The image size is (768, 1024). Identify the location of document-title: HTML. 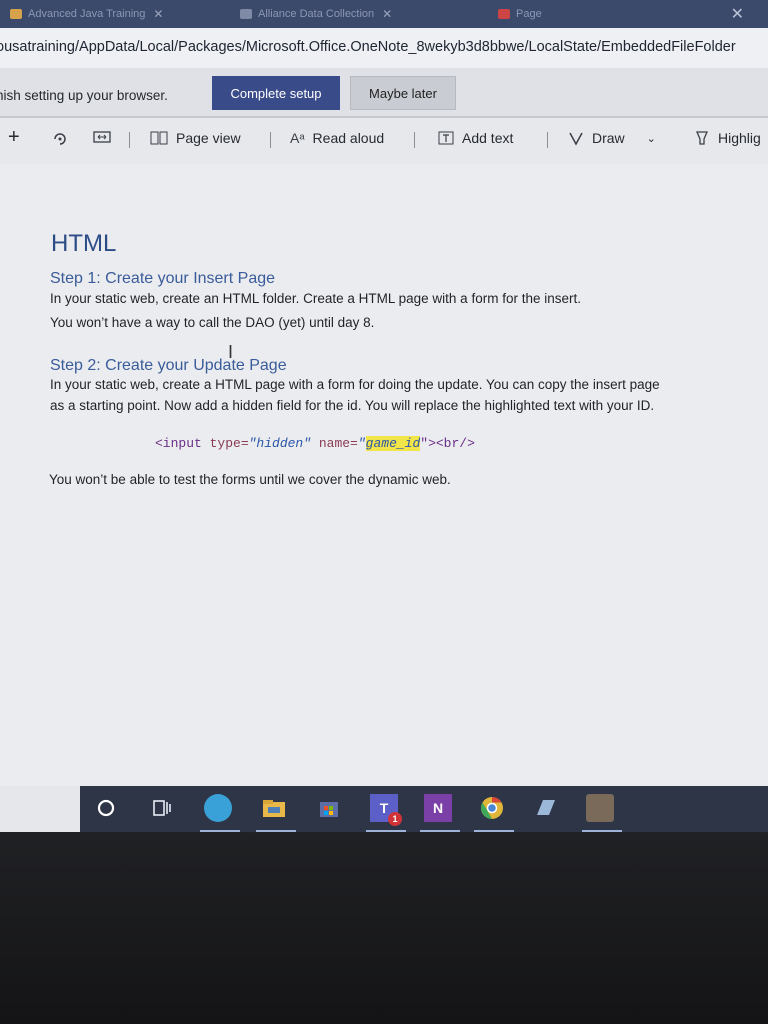
(84, 243).